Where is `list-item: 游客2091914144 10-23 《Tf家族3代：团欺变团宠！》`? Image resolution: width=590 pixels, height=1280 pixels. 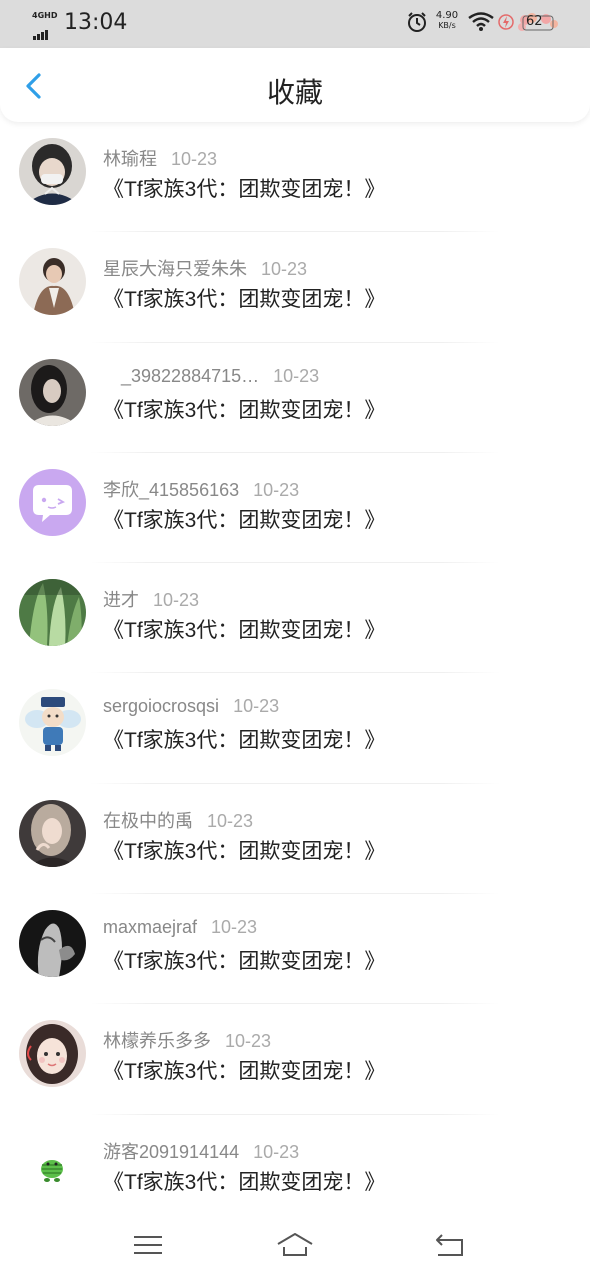
list-item: 游客2091914144 10-23 《Tf家族3代：团欺变团宠！》 is located at coordinates (295, 1170).